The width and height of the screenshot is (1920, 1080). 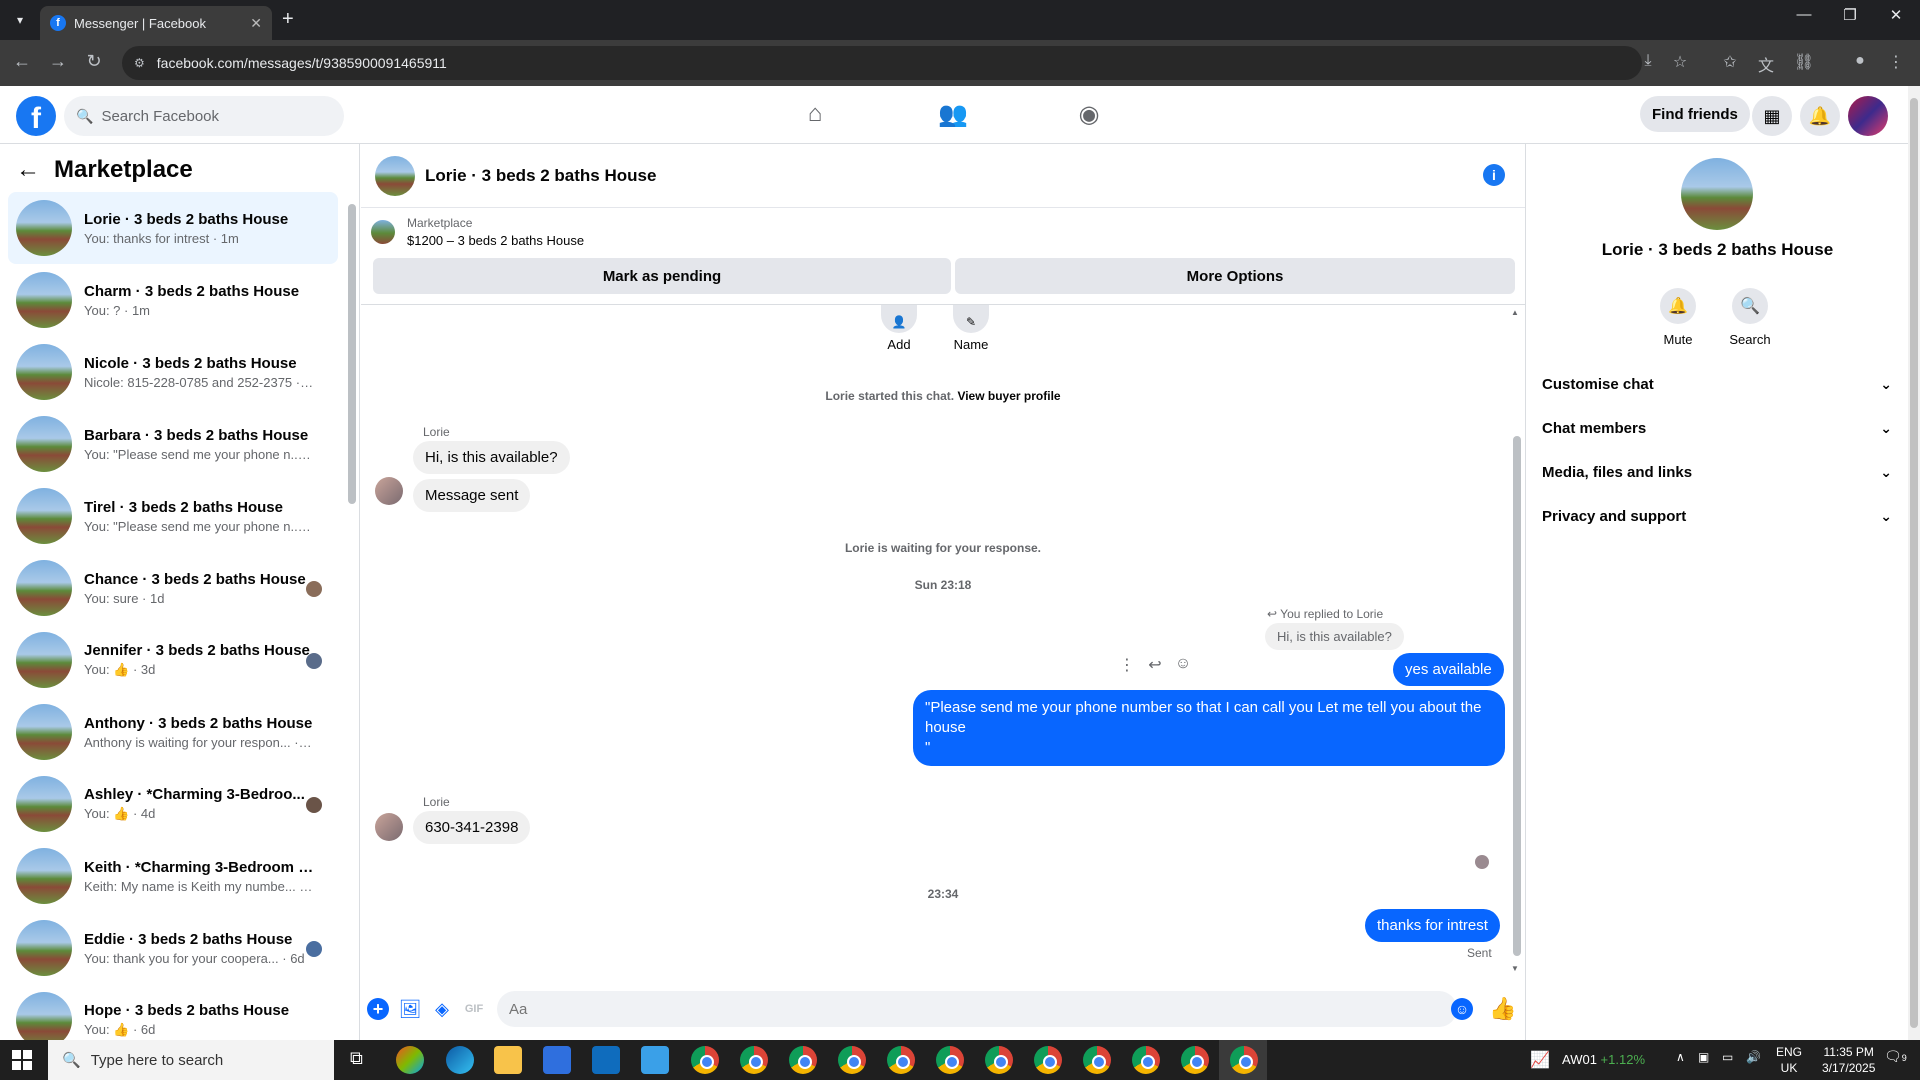 What do you see at coordinates (1730, 62) in the screenshot?
I see `bookmarks-icon: ✩` at bounding box center [1730, 62].